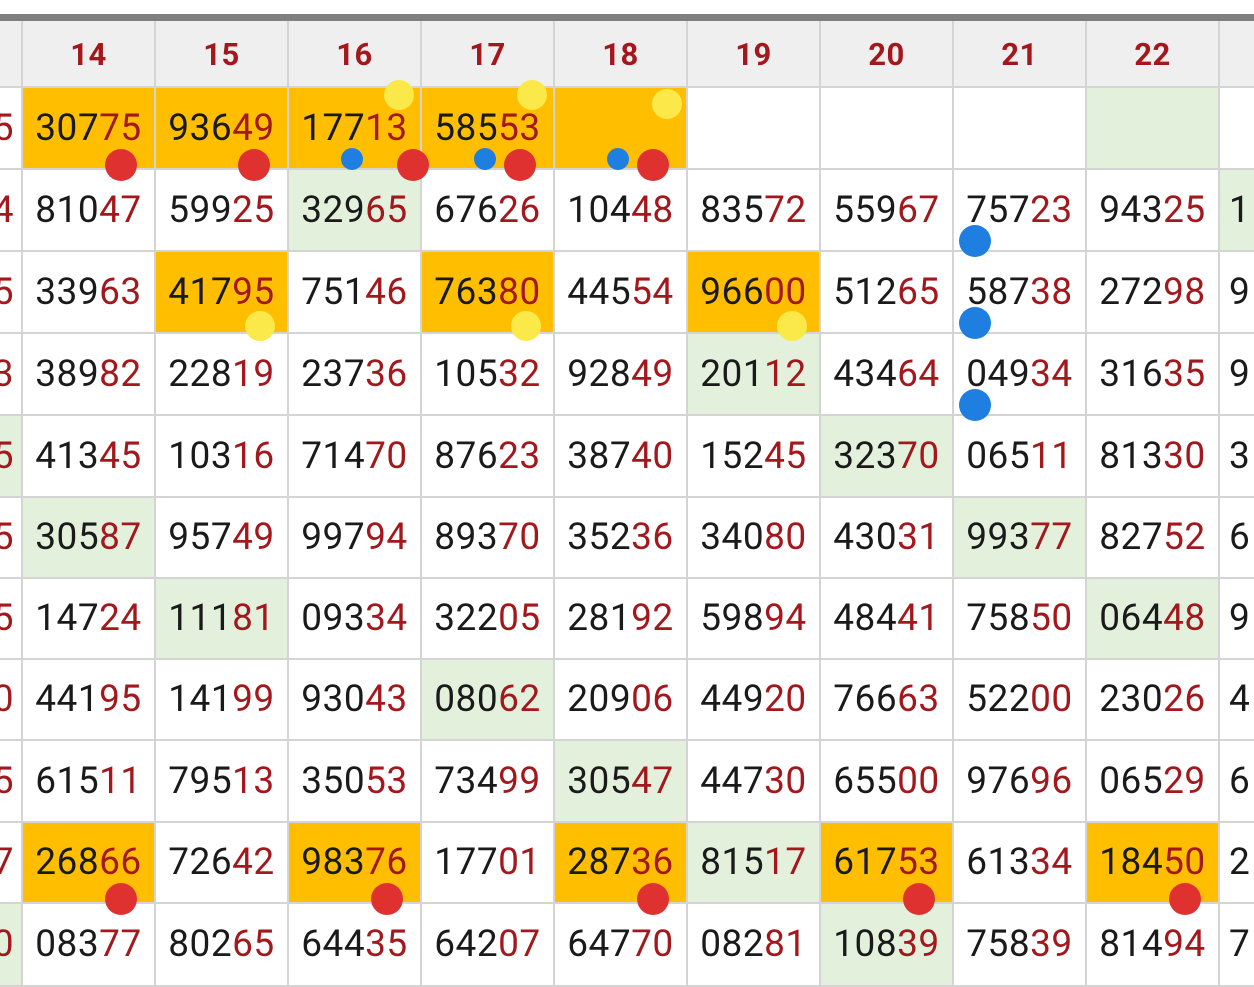  Describe the element at coordinates (886, 456) in the screenshot. I see `result-cell: 323 70` at that location.